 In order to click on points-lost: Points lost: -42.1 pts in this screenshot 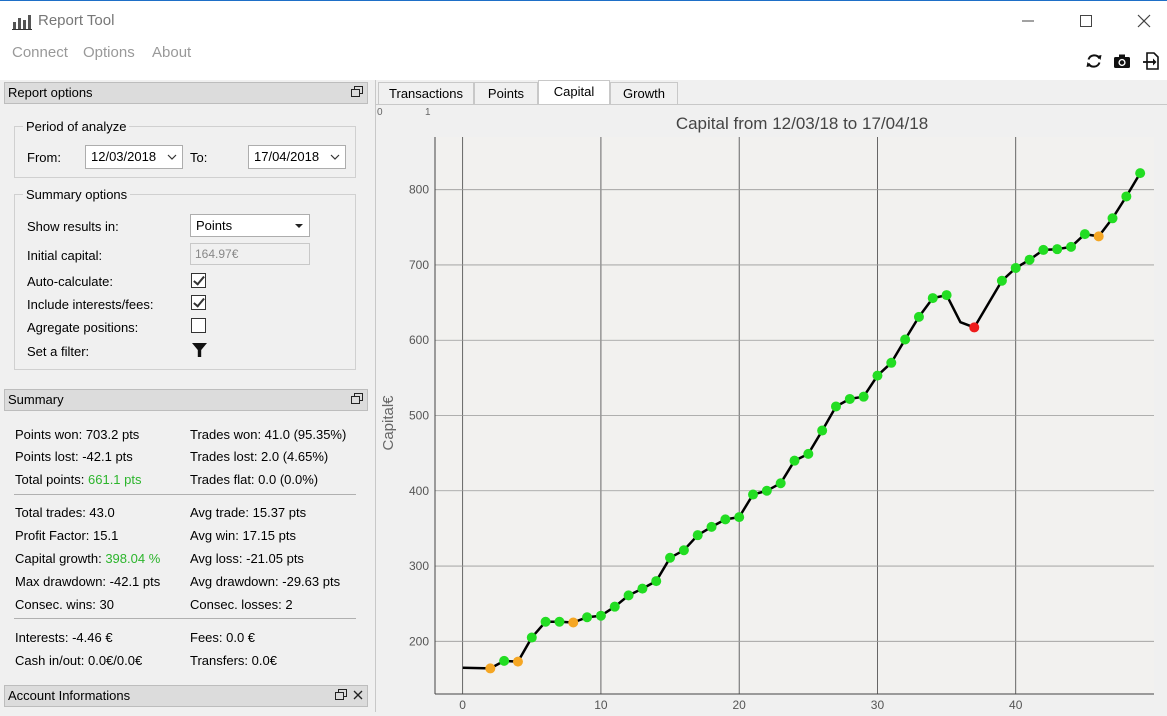, I will do `click(74, 456)`.